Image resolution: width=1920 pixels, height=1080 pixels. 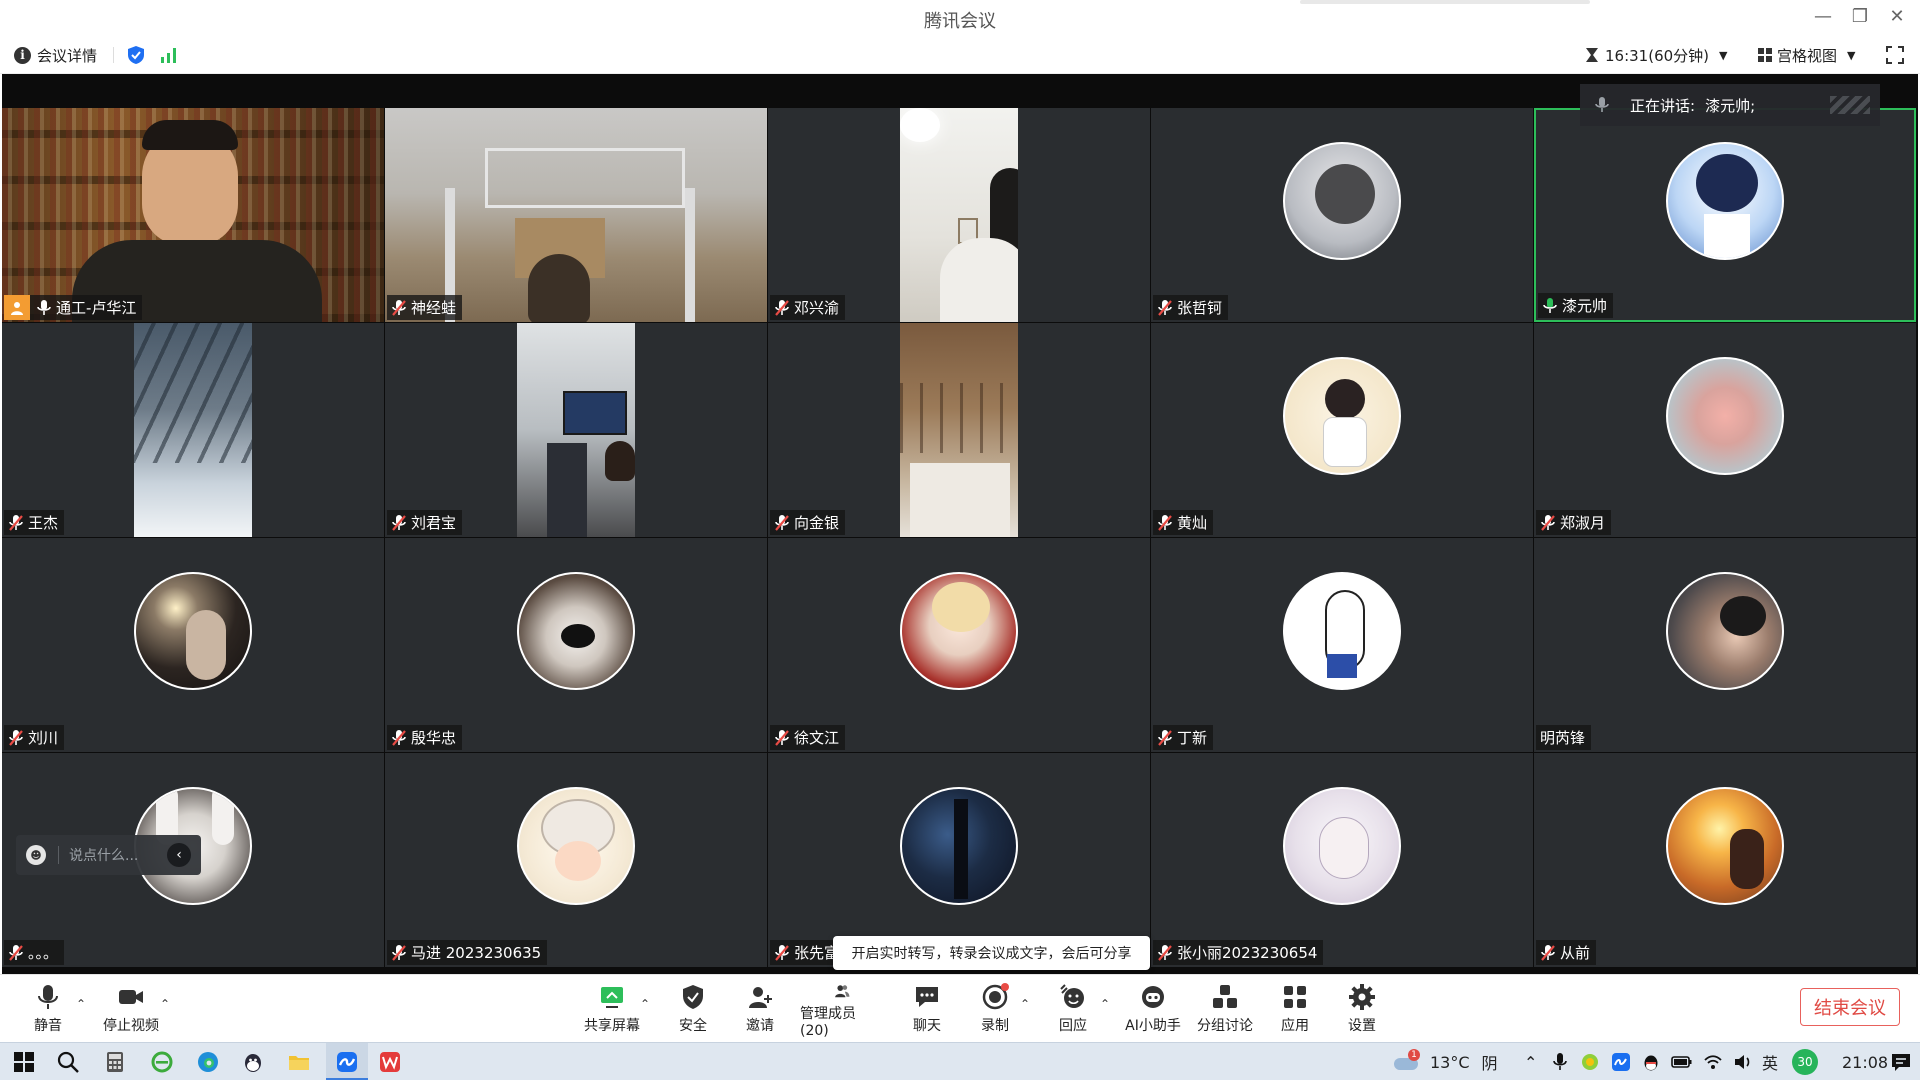 What do you see at coordinates (1725, 645) in the screenshot?
I see `participant-tile: 明芮锋` at bounding box center [1725, 645].